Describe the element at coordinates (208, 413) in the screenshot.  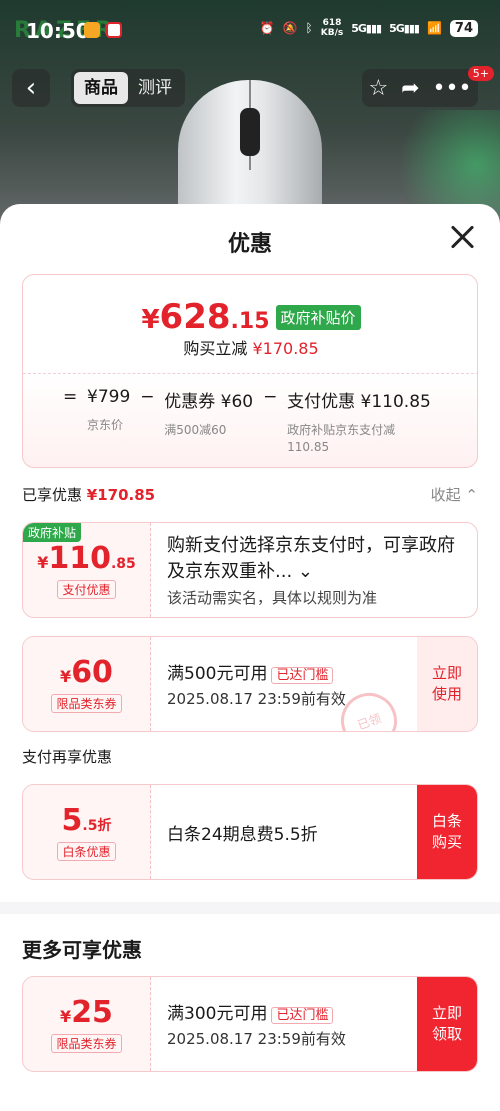
I see `breakdown-coupon: 优惠券 ¥60 满500减60` at that location.